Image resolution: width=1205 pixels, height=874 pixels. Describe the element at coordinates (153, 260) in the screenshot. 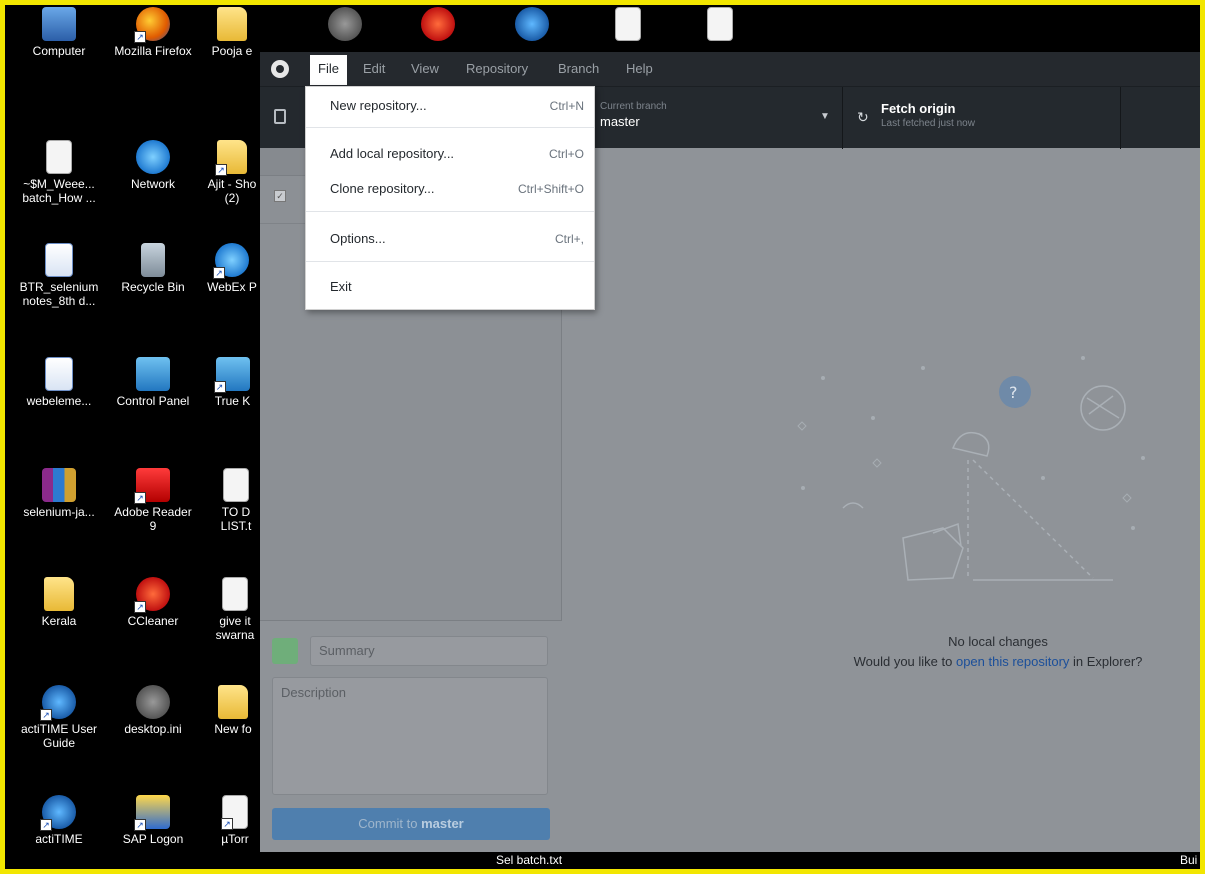

I see `recycle-bin-icon` at that location.